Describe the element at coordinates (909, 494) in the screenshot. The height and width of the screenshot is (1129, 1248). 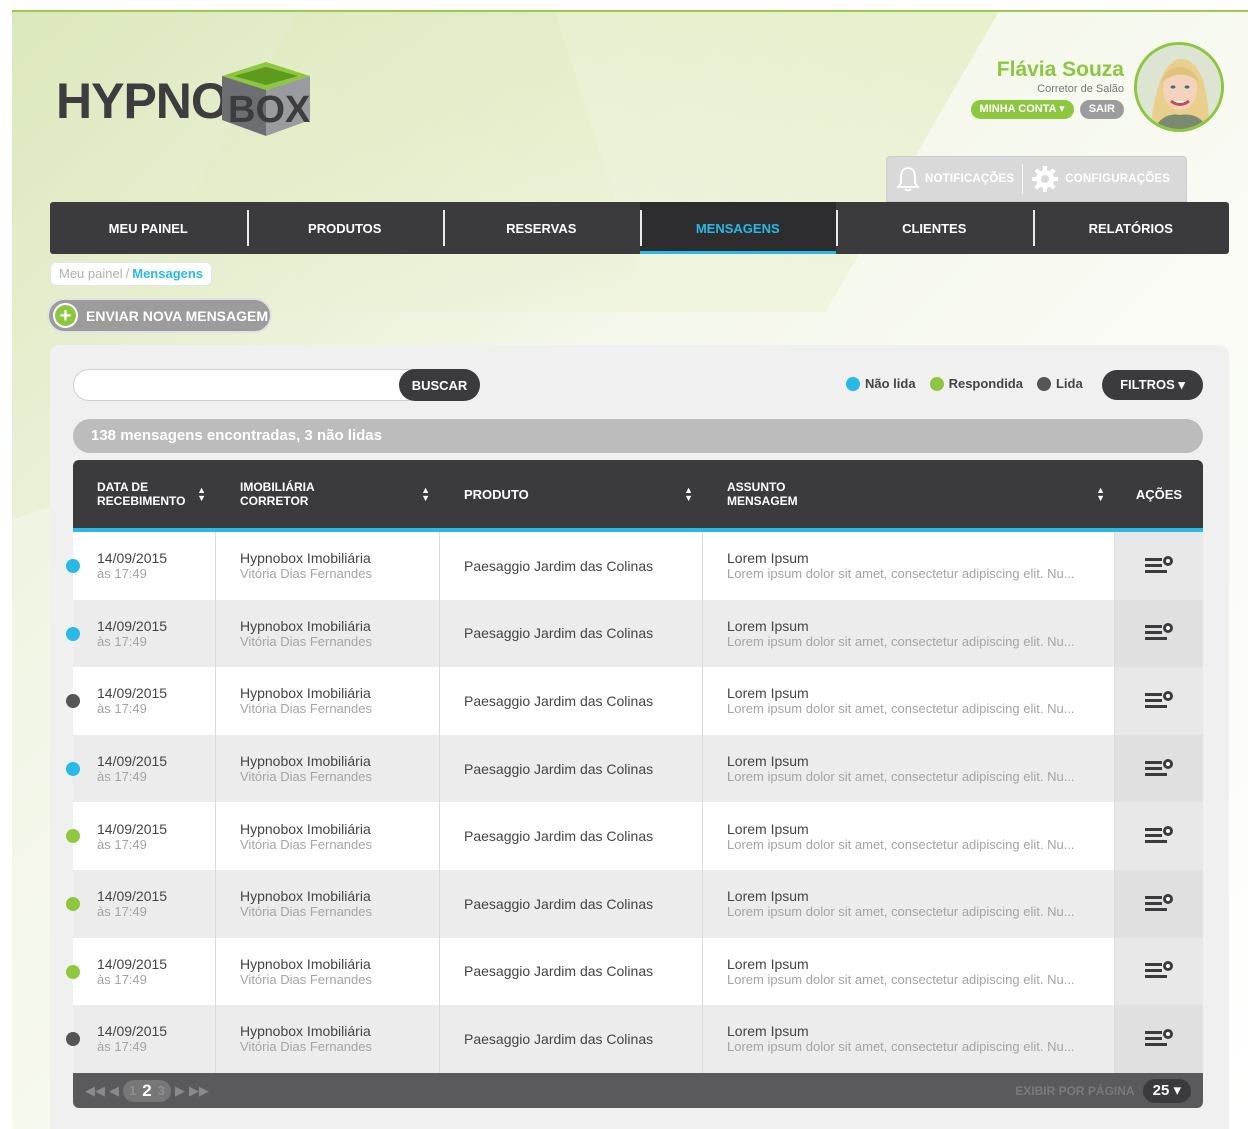
I see `column-header-subject: ASSUNTO MENSAGEM ▲ ▼` at that location.